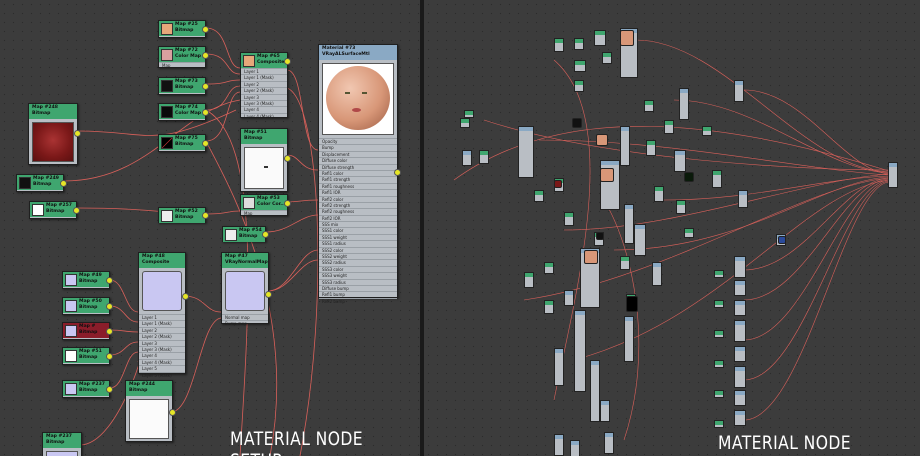 Image resolution: width=920 pixels, height=456 pixels. I want to click on bitmap-node-map244: Map #244 Bitmap, so click(150, 411).